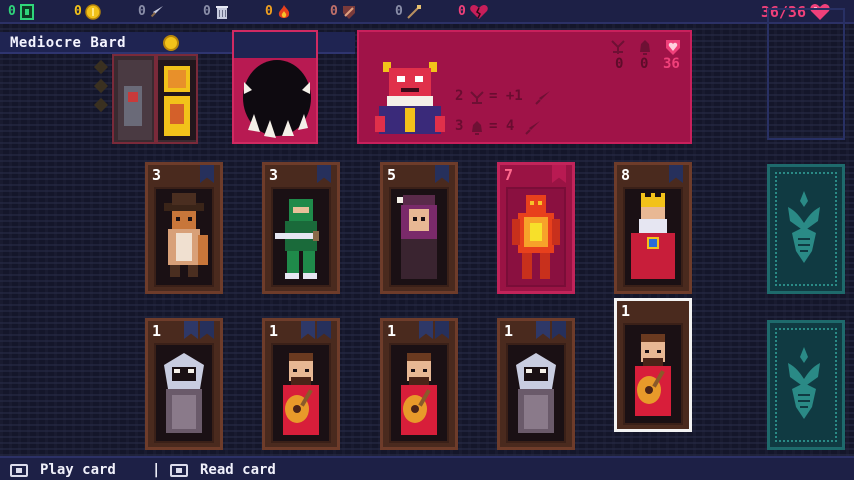  I want to click on encounter-panel: 0 0 36 2 = +1 3 = 4, so click(524, 87).